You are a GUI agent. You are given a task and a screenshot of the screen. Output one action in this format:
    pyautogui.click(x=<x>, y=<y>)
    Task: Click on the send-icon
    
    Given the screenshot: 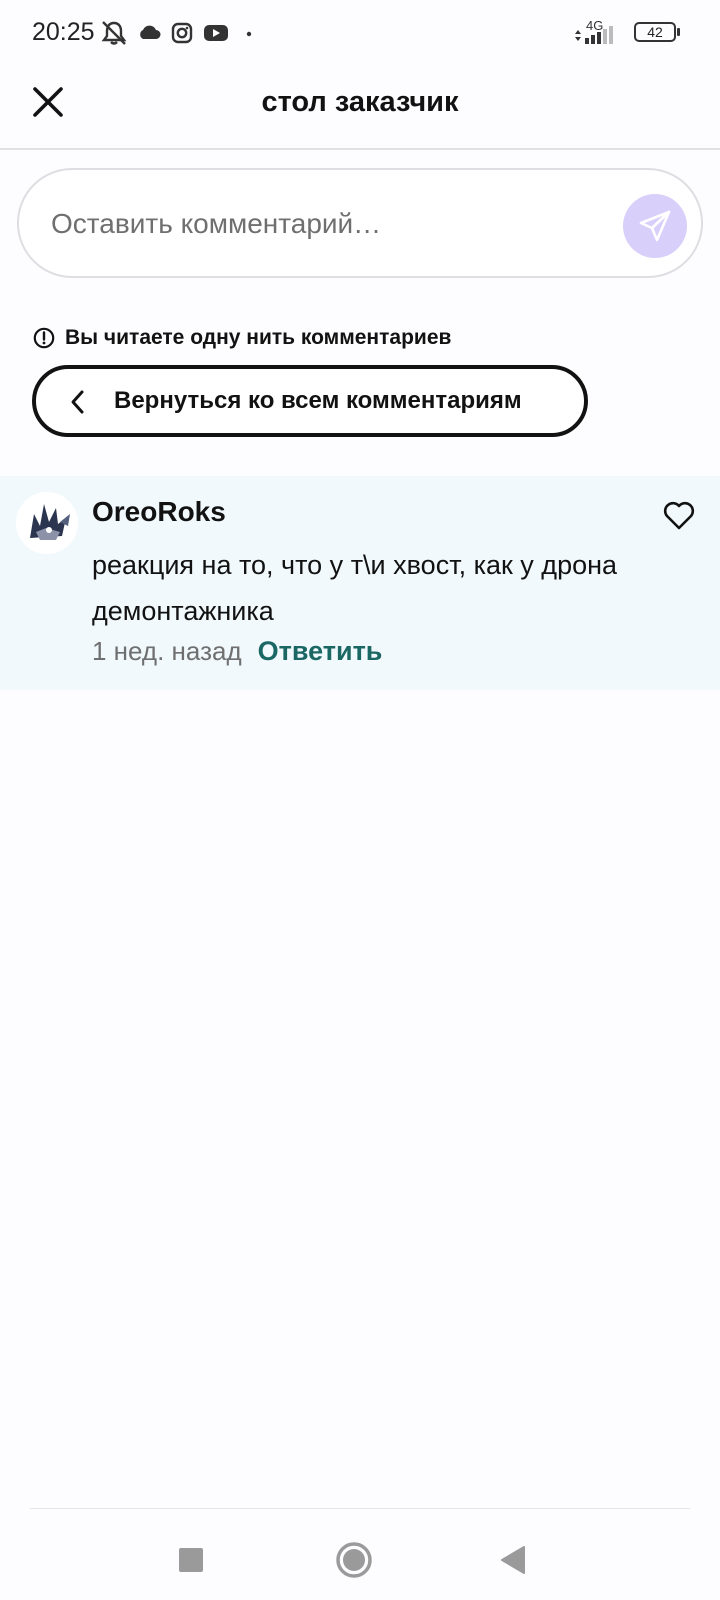 What is the action you would take?
    pyautogui.click(x=655, y=226)
    